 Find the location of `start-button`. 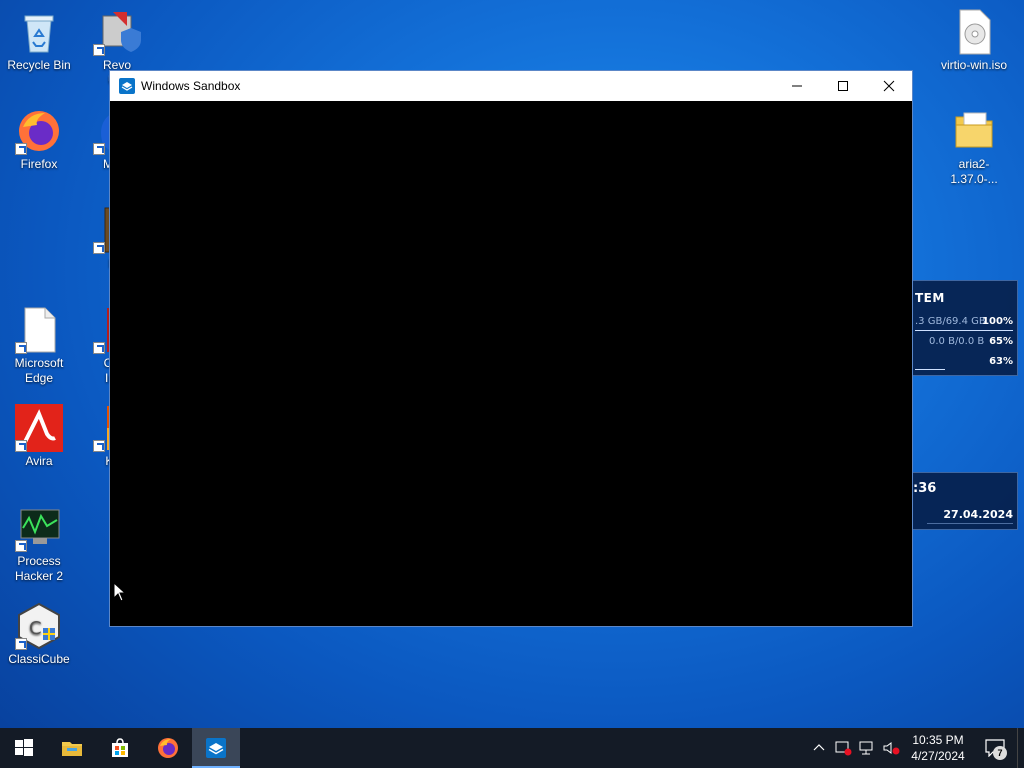

start-button is located at coordinates (24, 748).